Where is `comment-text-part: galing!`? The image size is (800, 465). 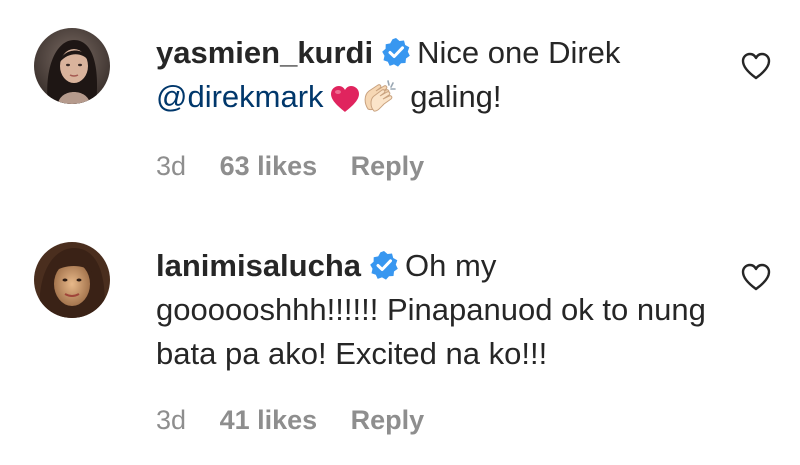 comment-text-part: galing! is located at coordinates (456, 96).